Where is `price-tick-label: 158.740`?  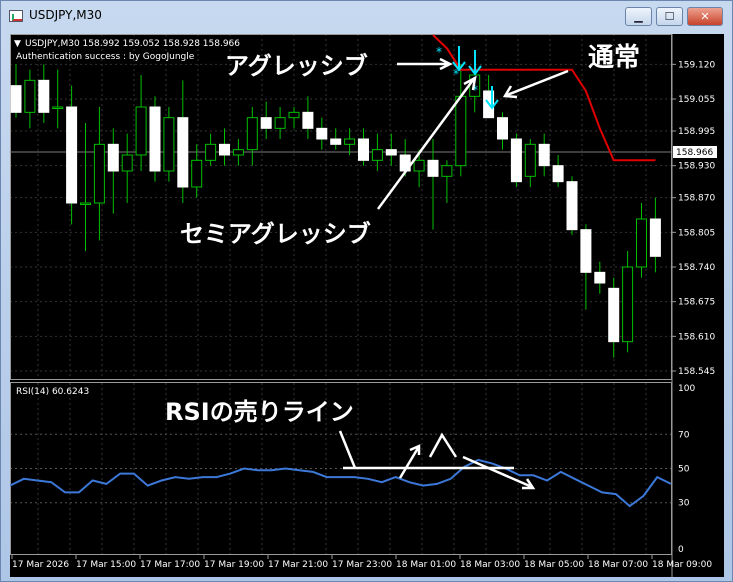
price-tick-label: 158.740 is located at coordinates (696, 268).